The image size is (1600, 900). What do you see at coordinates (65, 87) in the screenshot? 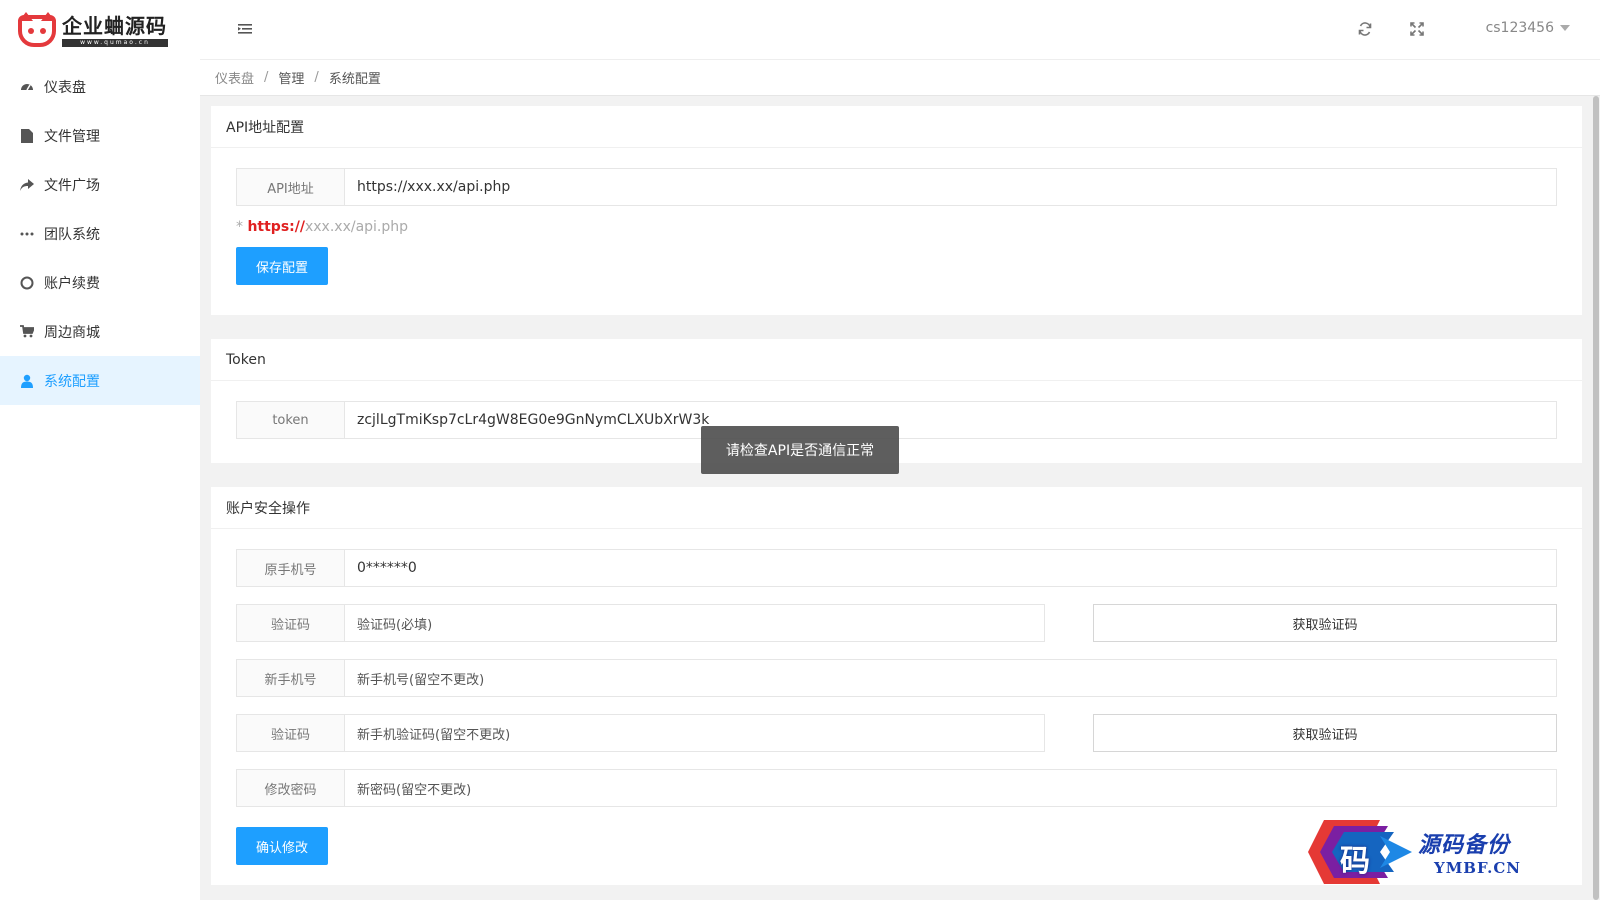
I see `sidebar-item-label: 仪表盘` at bounding box center [65, 87].